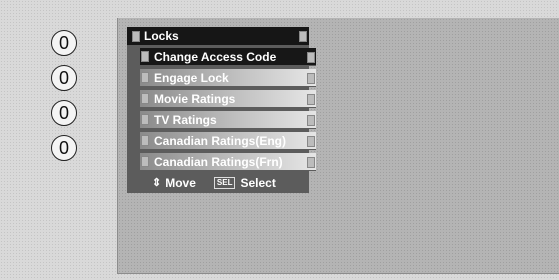 The width and height of the screenshot is (559, 280). What do you see at coordinates (157, 183) in the screenshot?
I see `move-arrows-icon: ⇕` at bounding box center [157, 183].